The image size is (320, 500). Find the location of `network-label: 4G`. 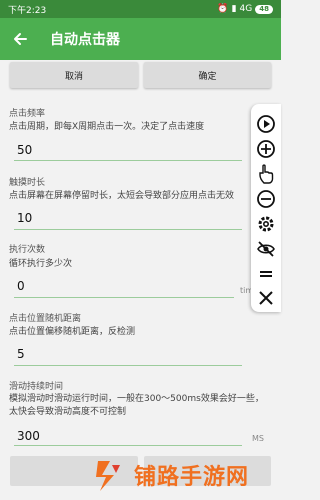

network-label: 4G is located at coordinates (246, 9).